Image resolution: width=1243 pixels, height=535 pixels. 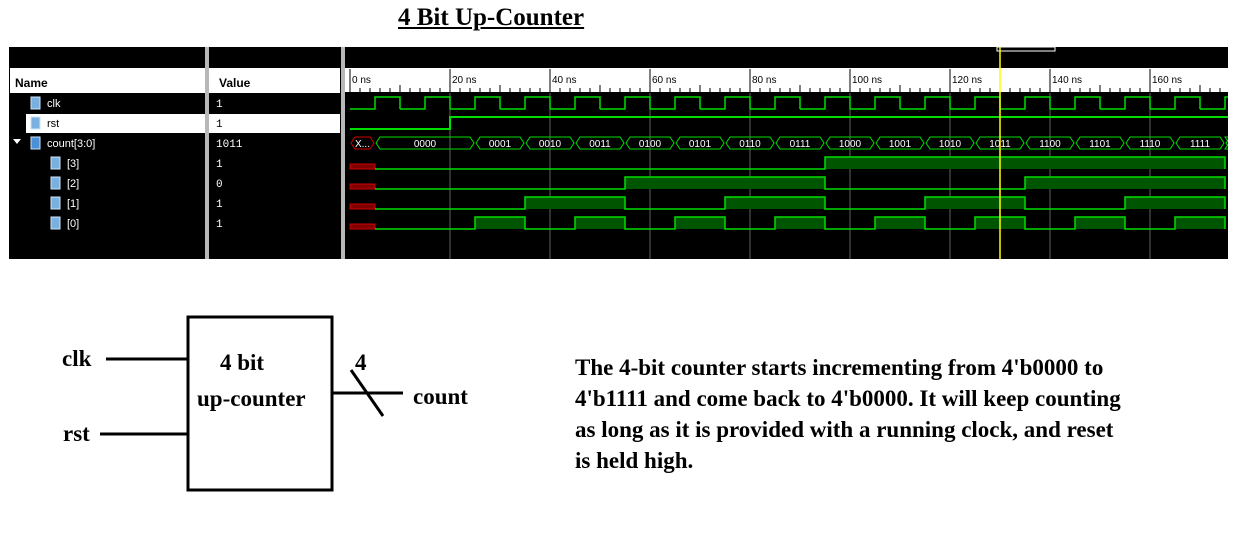 What do you see at coordinates (1067, 80) in the screenshot?
I see `time-label: 140 ns` at bounding box center [1067, 80].